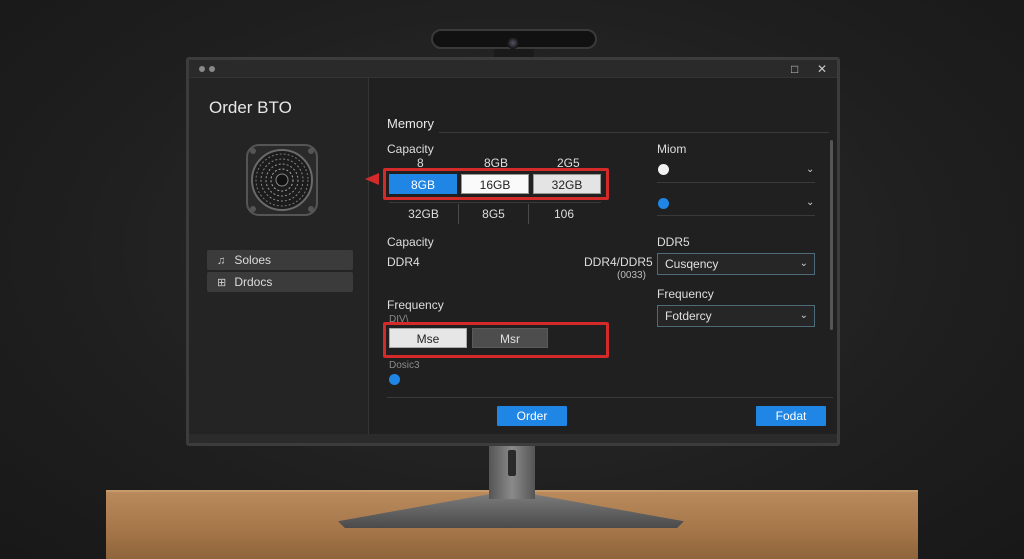 Image resolution: width=1024 pixels, height=559 pixels. I want to click on frequency-select: Cusqency ⌄, so click(736, 264).